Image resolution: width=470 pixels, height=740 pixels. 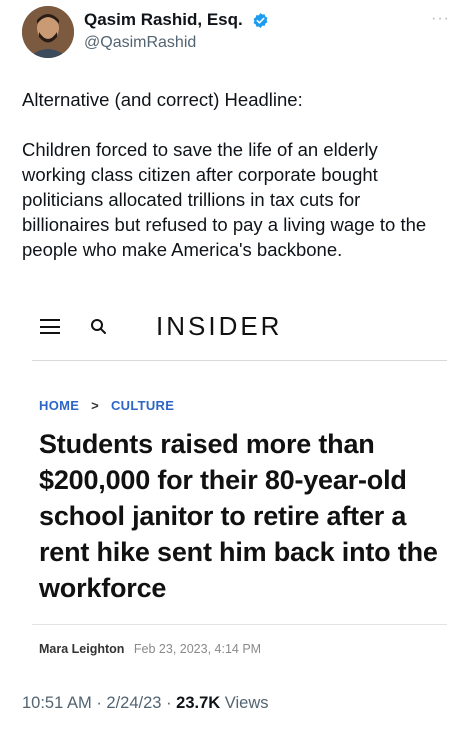 What do you see at coordinates (219, 326) in the screenshot?
I see `insider-logo: INSIDER` at bounding box center [219, 326].